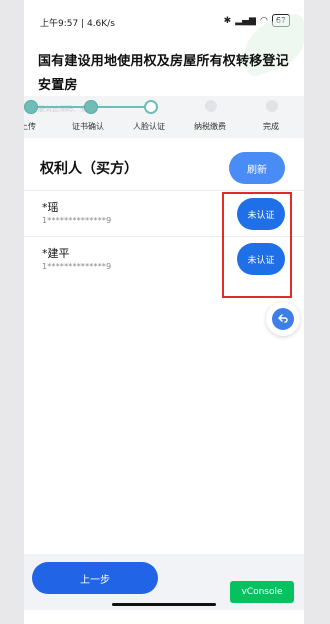 The width and height of the screenshot is (330, 624). Describe the element at coordinates (88, 126) in the screenshot. I see `step-label-cert: 证书确认` at that location.